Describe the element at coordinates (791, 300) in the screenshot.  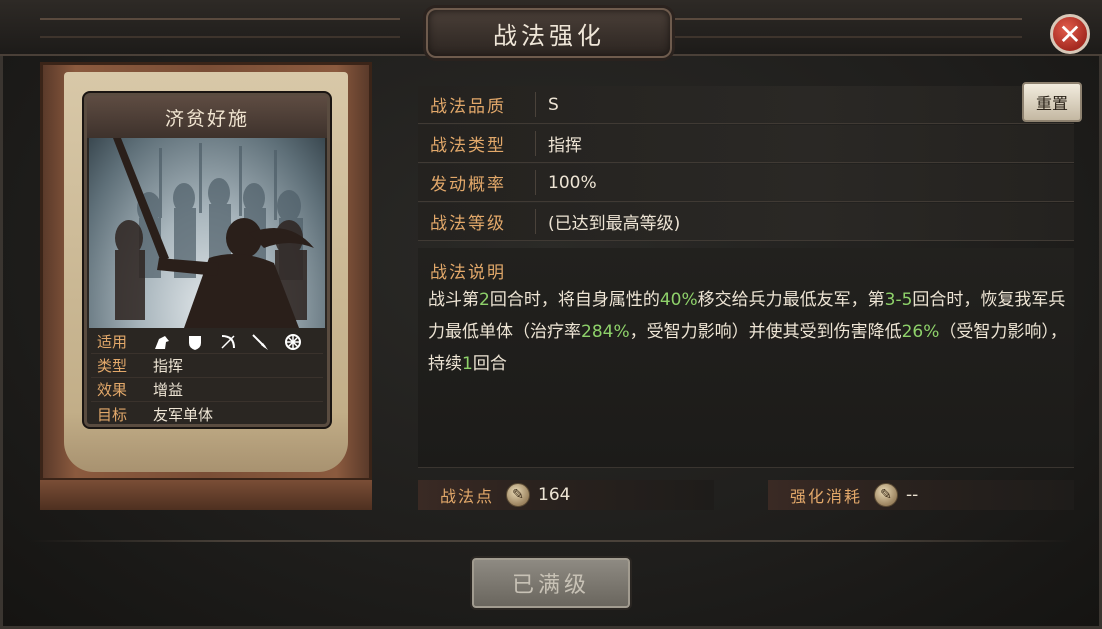
I see `description-text-part: 移交给兵力最低友军，第` at that location.